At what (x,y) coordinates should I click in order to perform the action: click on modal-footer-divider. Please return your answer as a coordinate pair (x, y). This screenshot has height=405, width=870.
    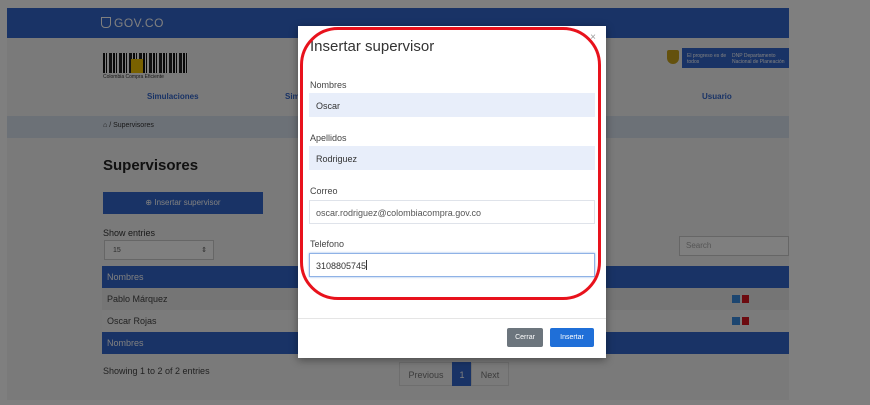
    Looking at the image, I should click on (452, 318).